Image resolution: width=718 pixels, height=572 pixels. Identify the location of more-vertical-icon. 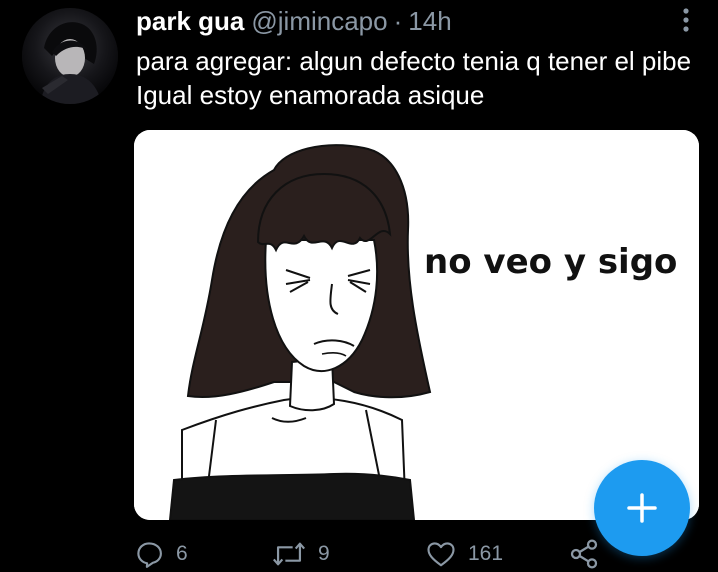
(686, 20).